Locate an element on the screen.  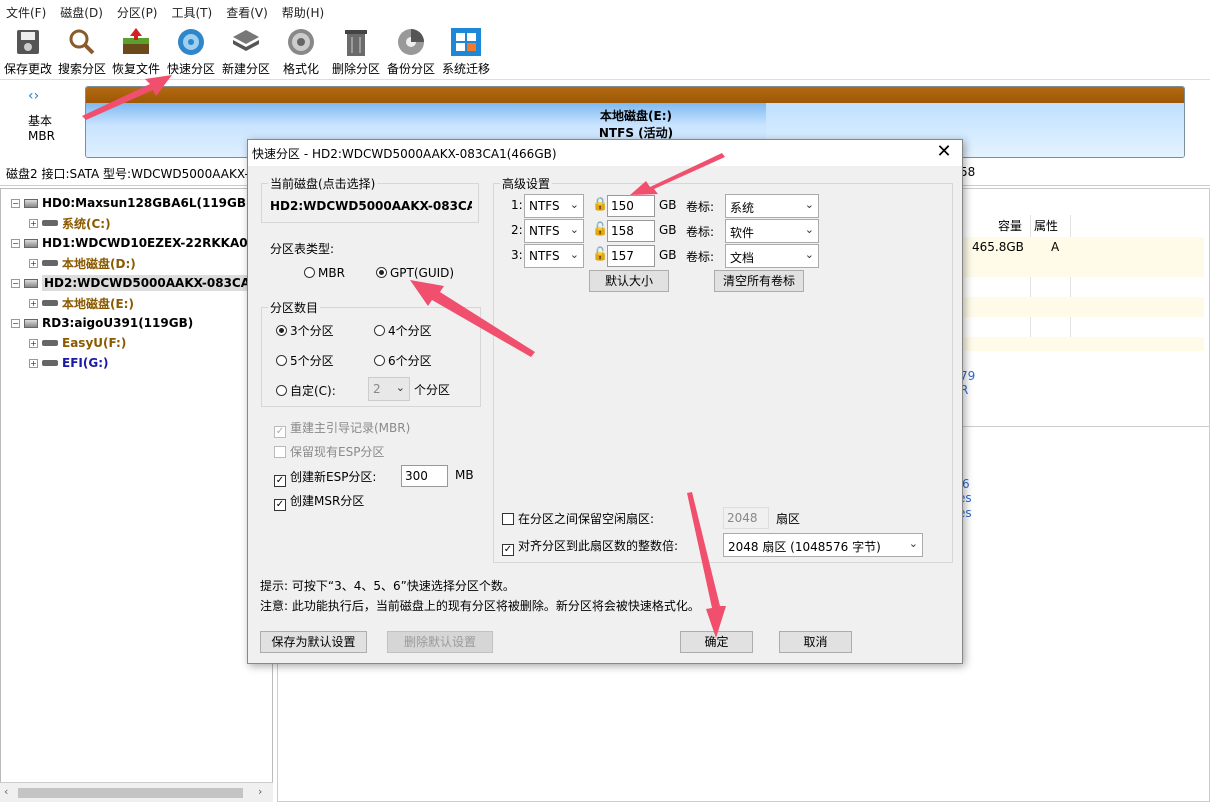
tree-hscrollbar: ‹ › is located at coordinates (136, 792).